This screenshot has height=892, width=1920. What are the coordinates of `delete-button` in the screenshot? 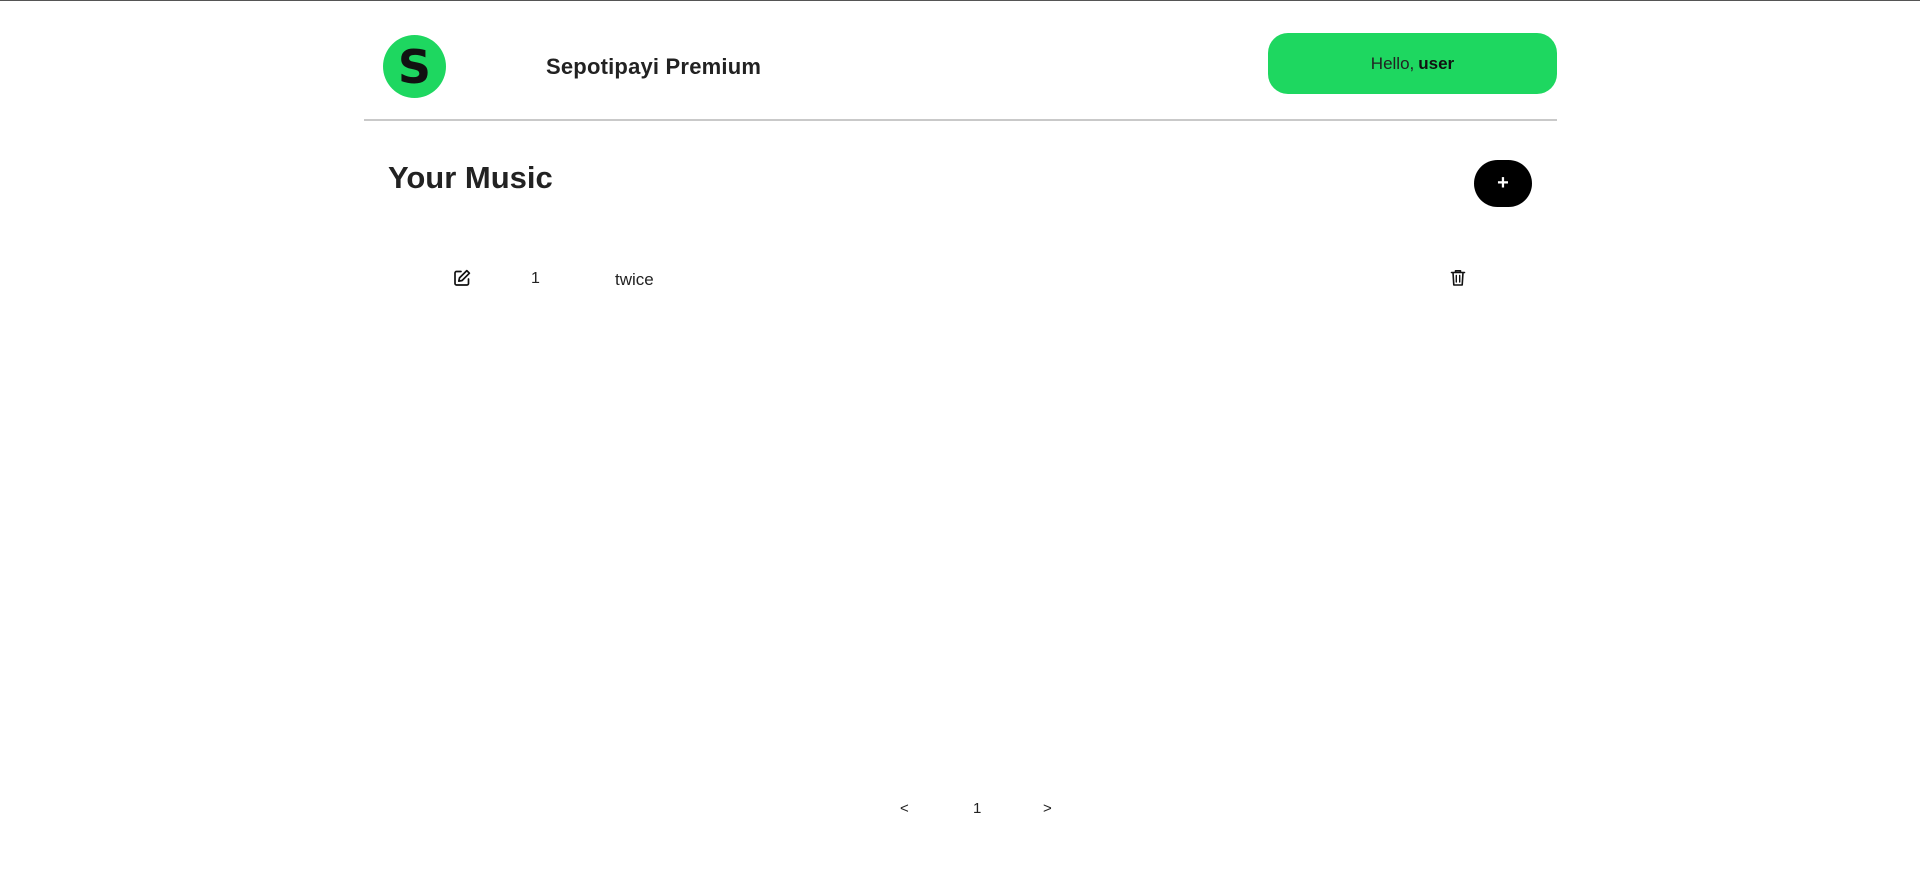 It's located at (1458, 278).